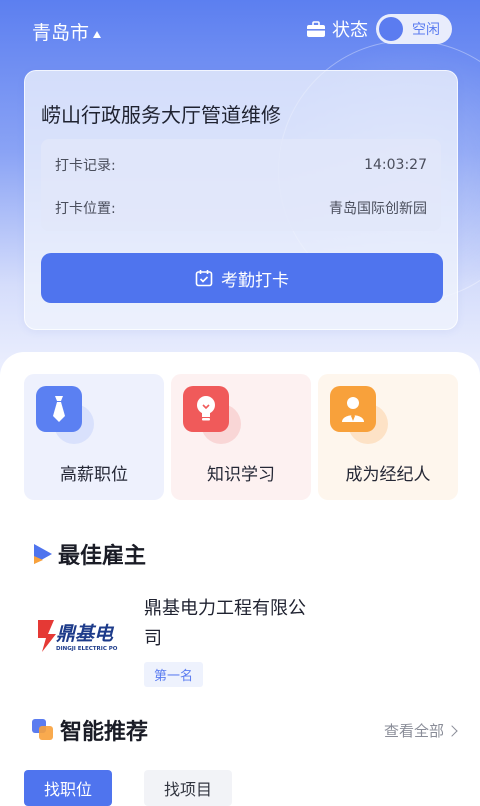  What do you see at coordinates (174, 674) in the screenshot?
I see `rank-badge: 第一名` at bounding box center [174, 674].